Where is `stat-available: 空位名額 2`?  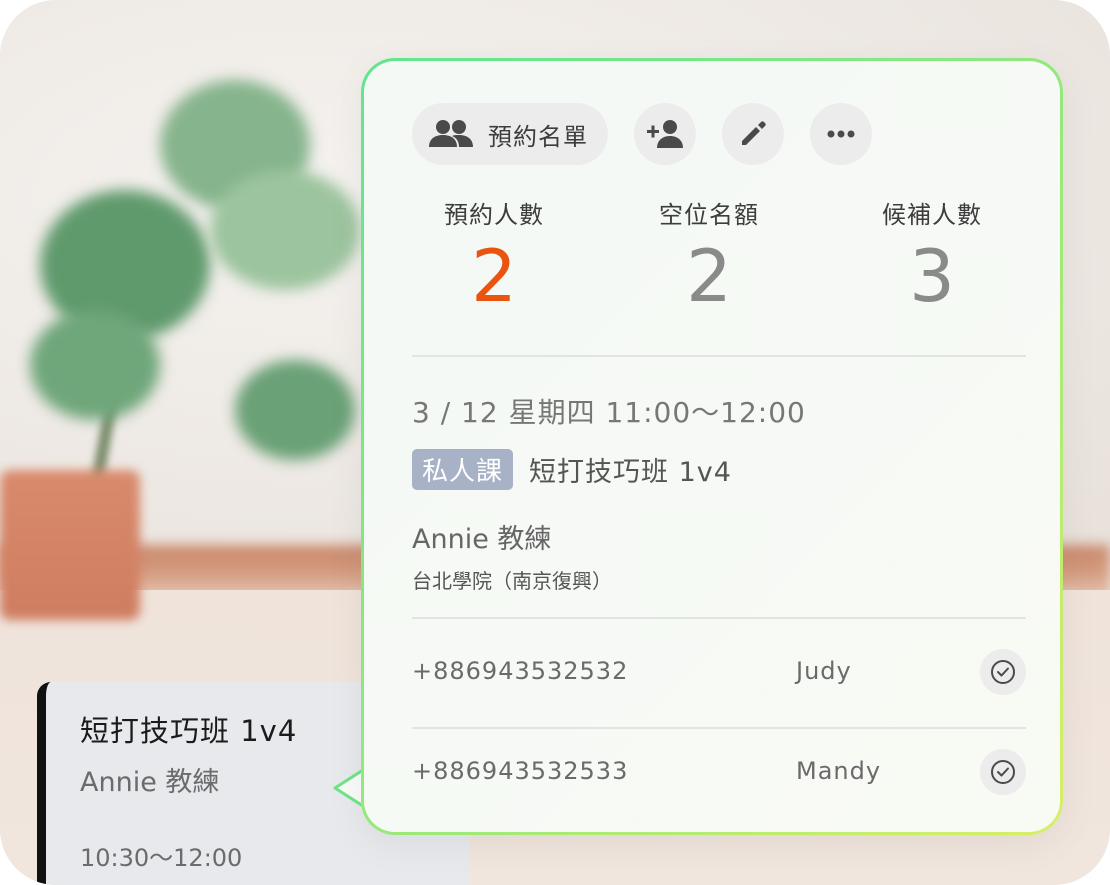 stat-available: 空位名額 2 is located at coordinates (709, 253).